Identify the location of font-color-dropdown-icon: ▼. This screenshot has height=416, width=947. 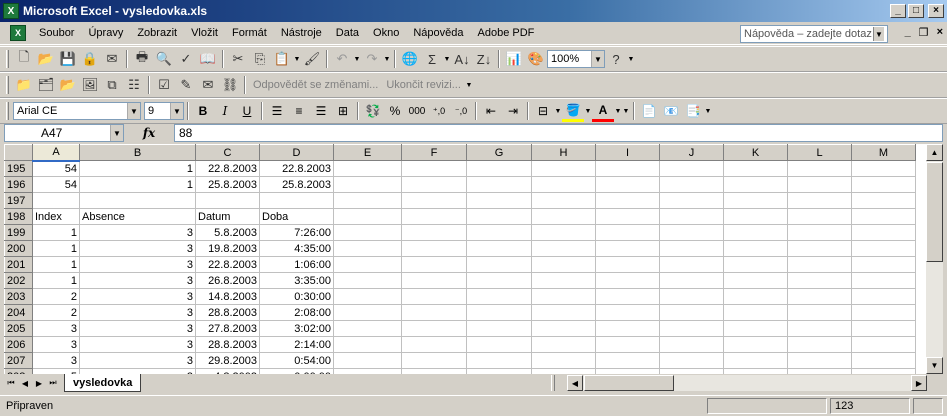
(618, 111).